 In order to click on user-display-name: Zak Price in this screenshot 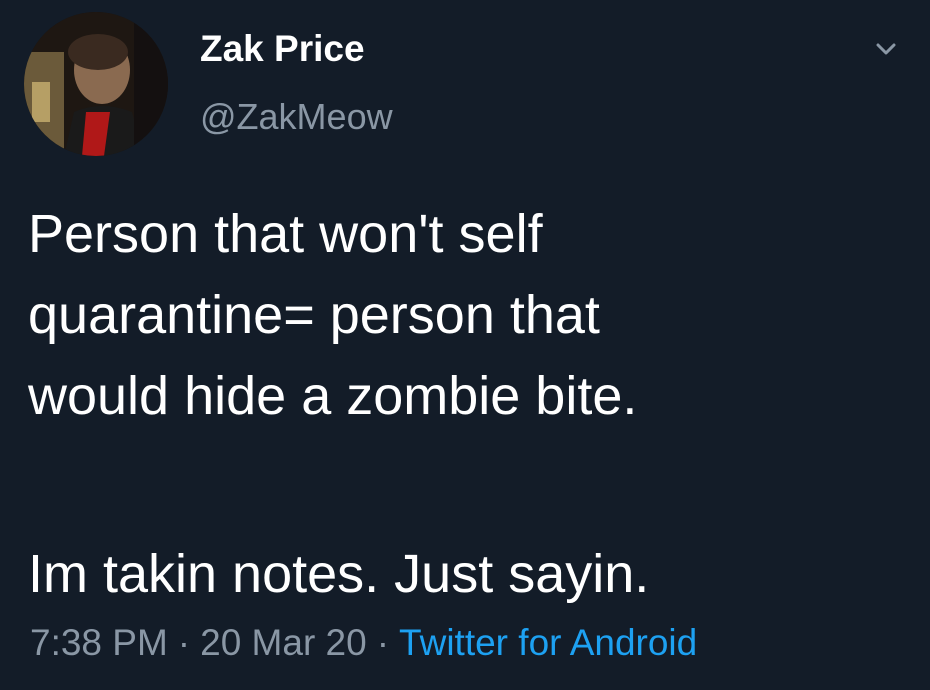, I will do `click(282, 49)`.